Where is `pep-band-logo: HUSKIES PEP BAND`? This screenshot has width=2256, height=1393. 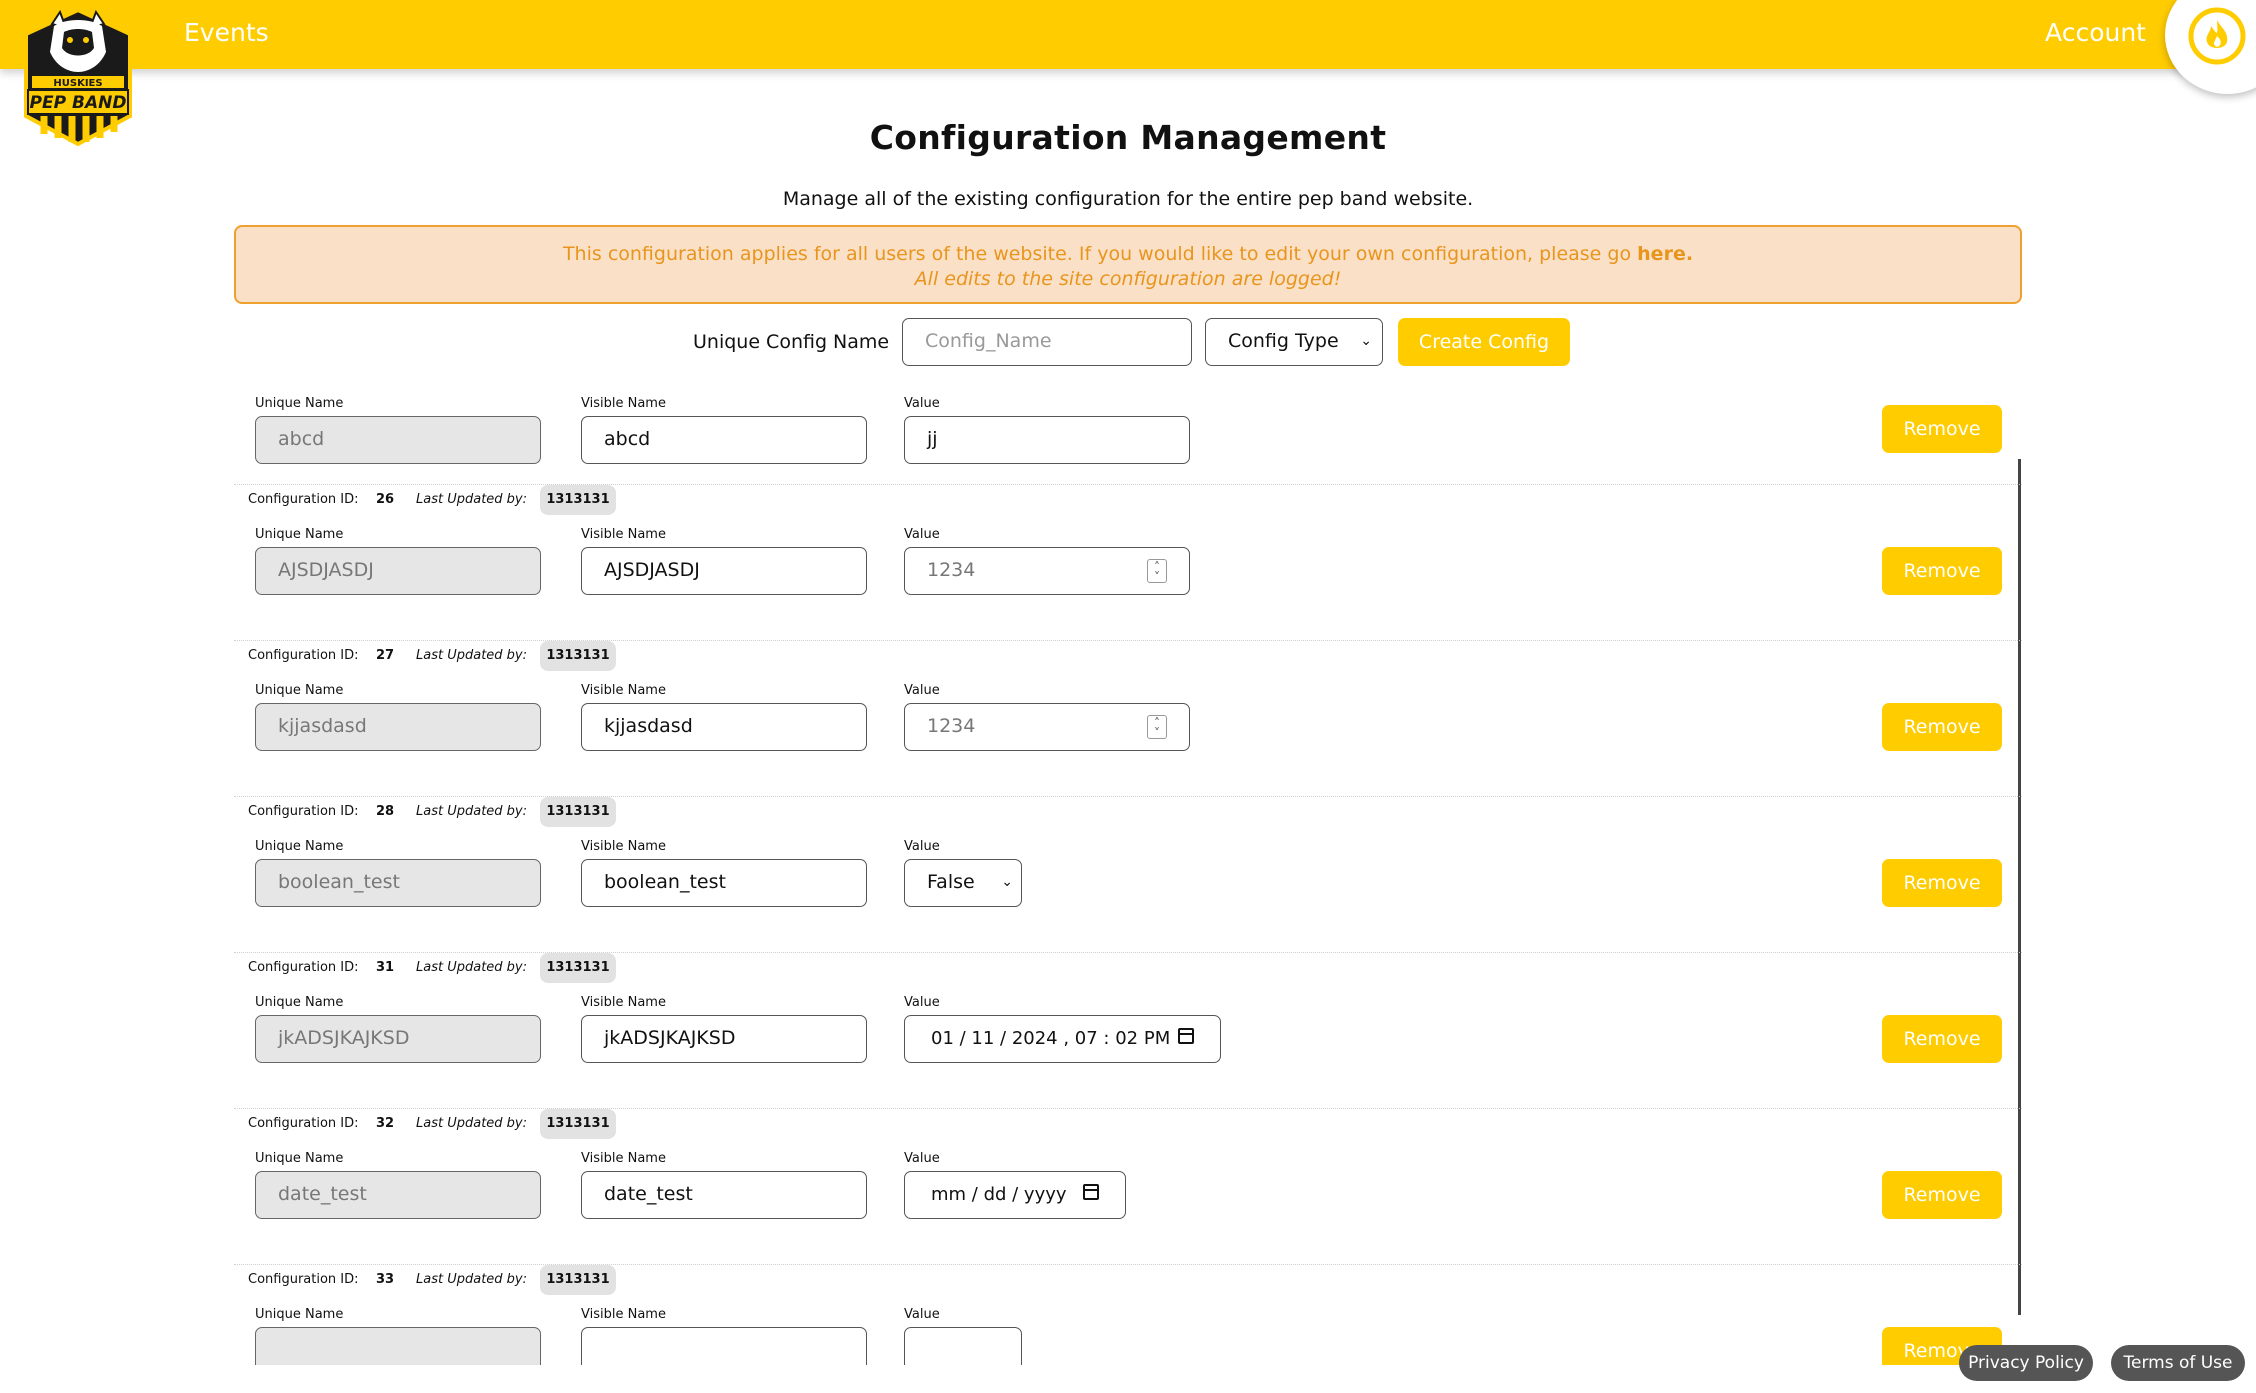 pep-band-logo: HUSKIES PEP BAND is located at coordinates (78, 79).